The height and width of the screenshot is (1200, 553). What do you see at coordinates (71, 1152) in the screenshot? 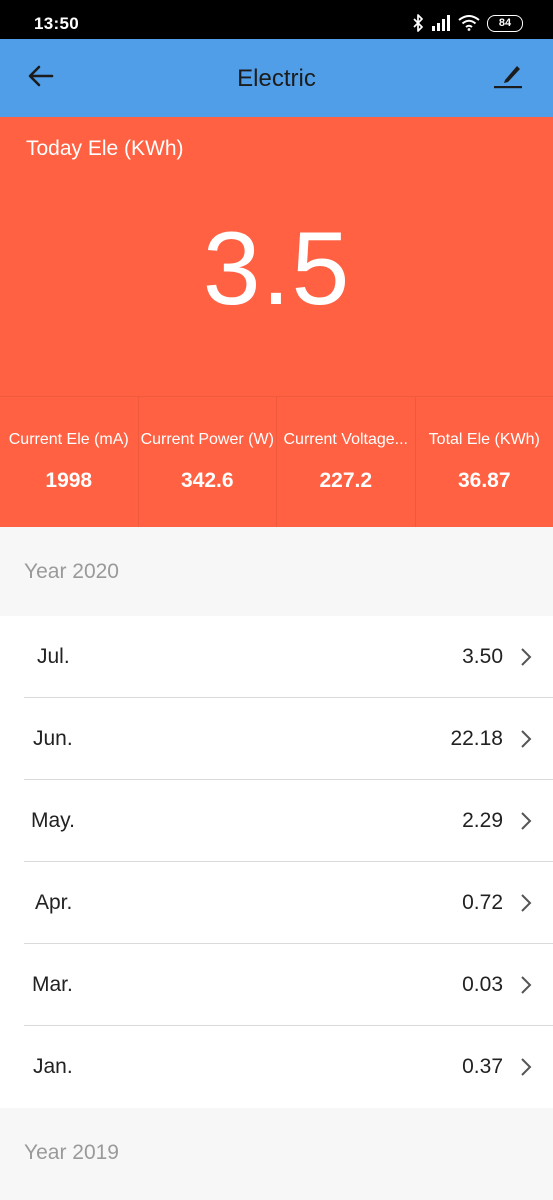
I see `year-label: Year 2019` at bounding box center [71, 1152].